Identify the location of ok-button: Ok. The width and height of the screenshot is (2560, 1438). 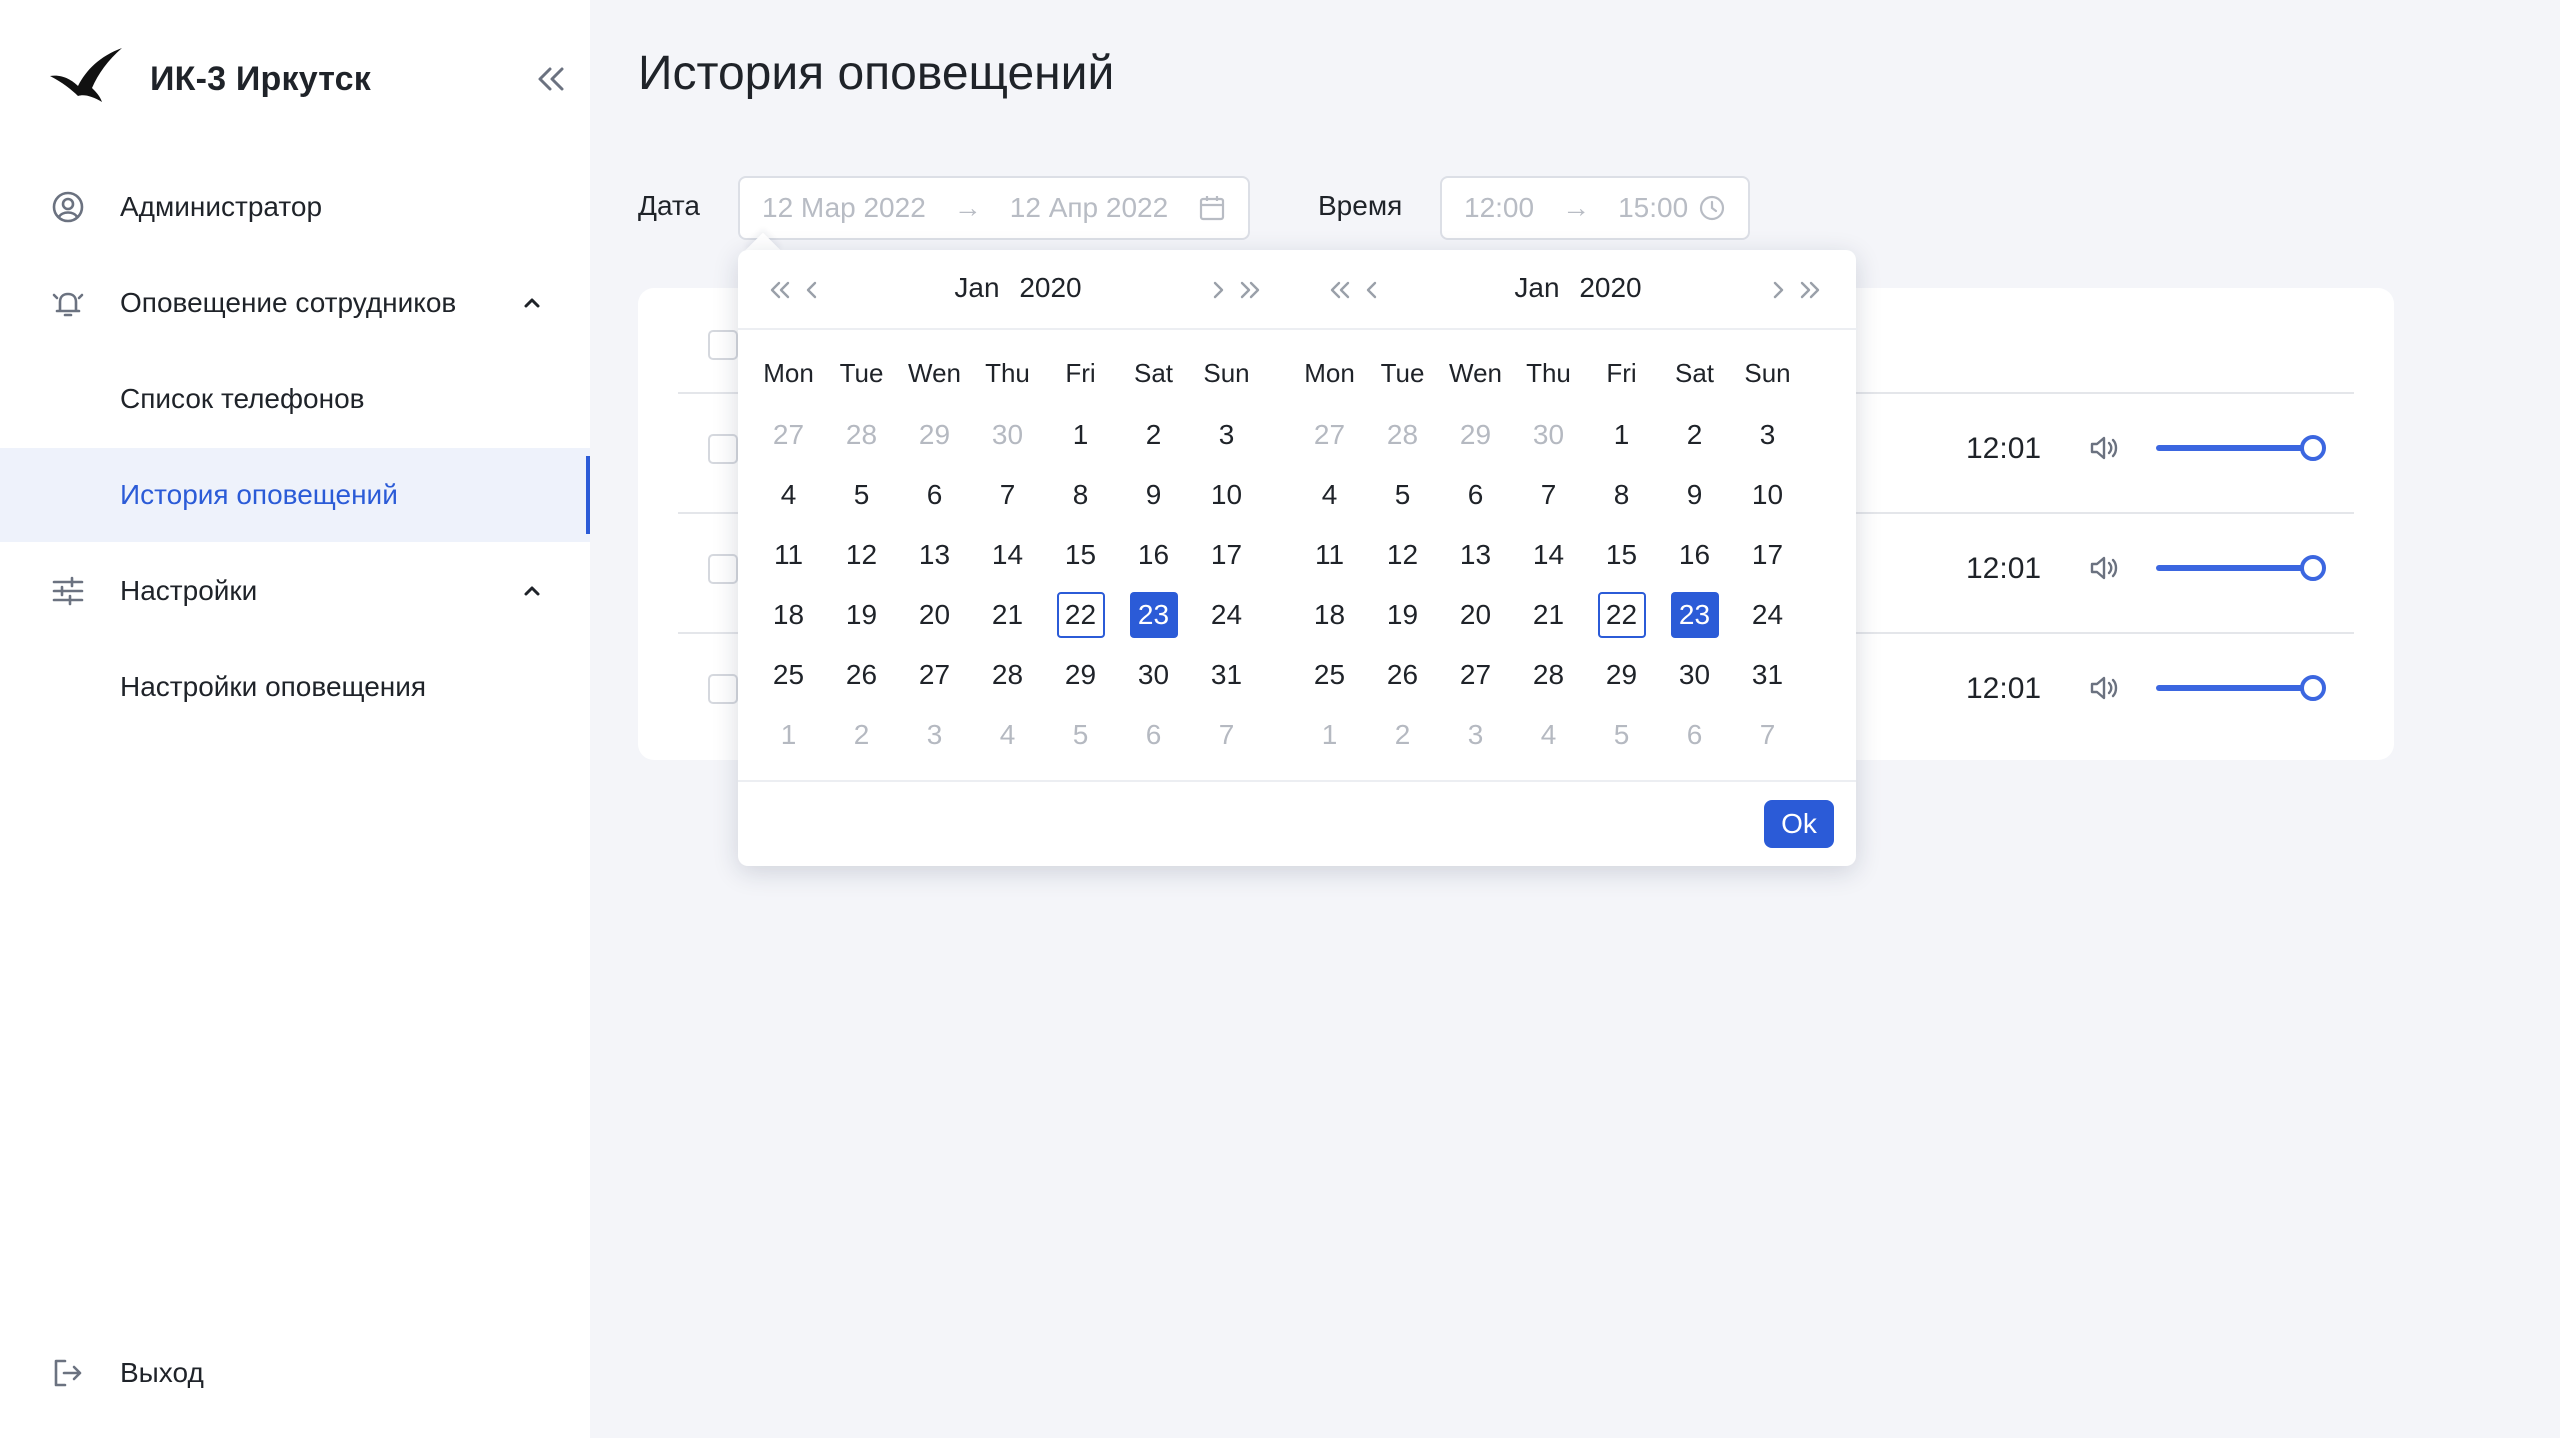
(1799, 824).